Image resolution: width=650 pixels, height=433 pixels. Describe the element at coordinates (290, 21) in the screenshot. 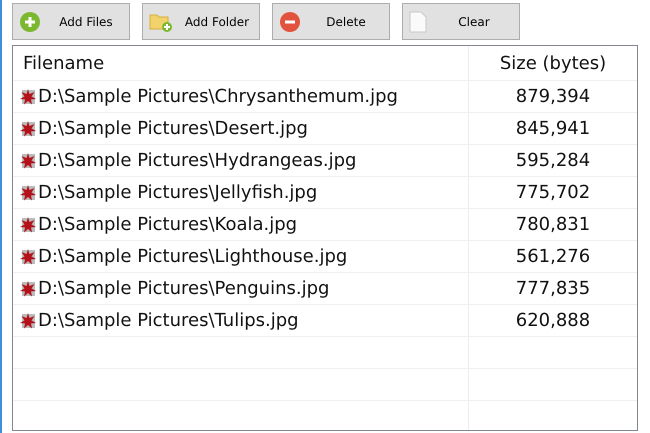

I see `minus-icon` at that location.